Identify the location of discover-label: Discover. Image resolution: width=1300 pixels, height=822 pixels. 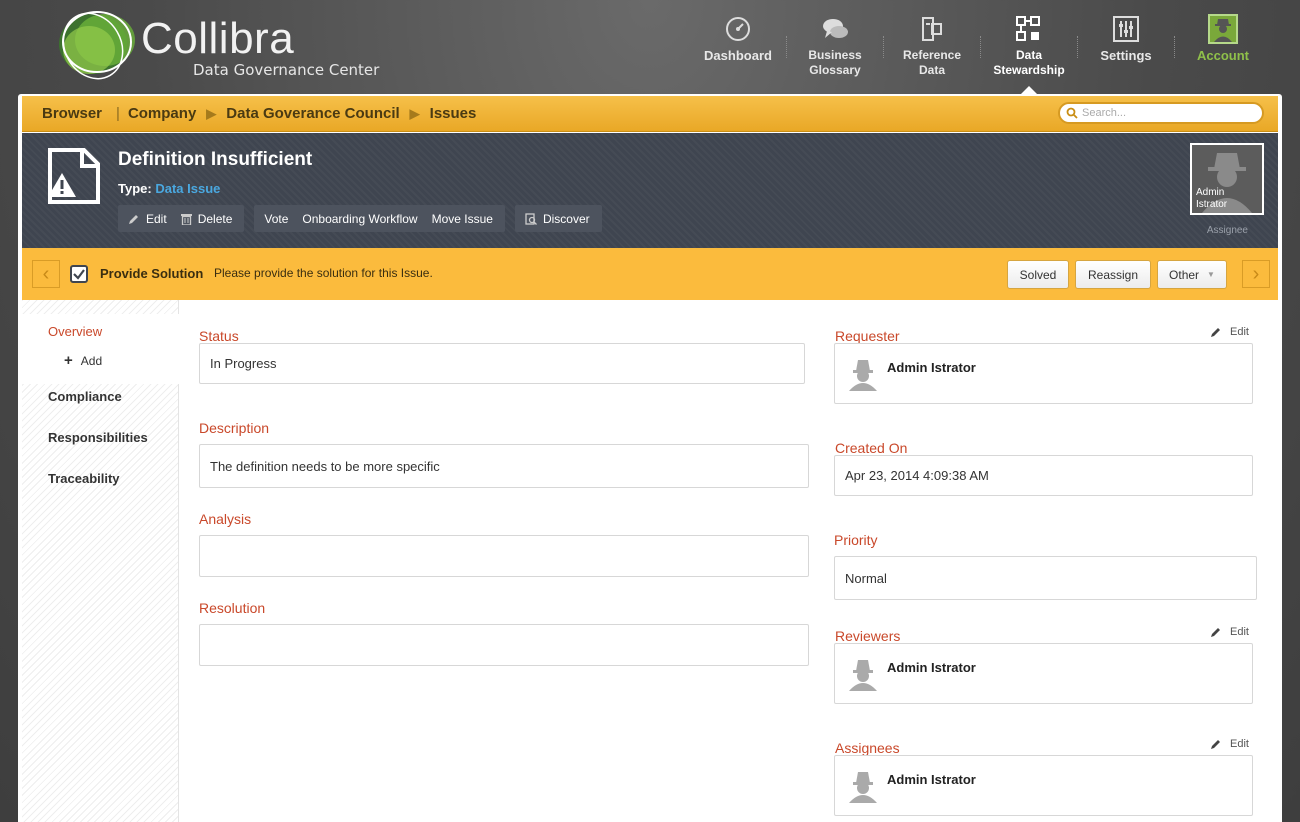
(566, 218).